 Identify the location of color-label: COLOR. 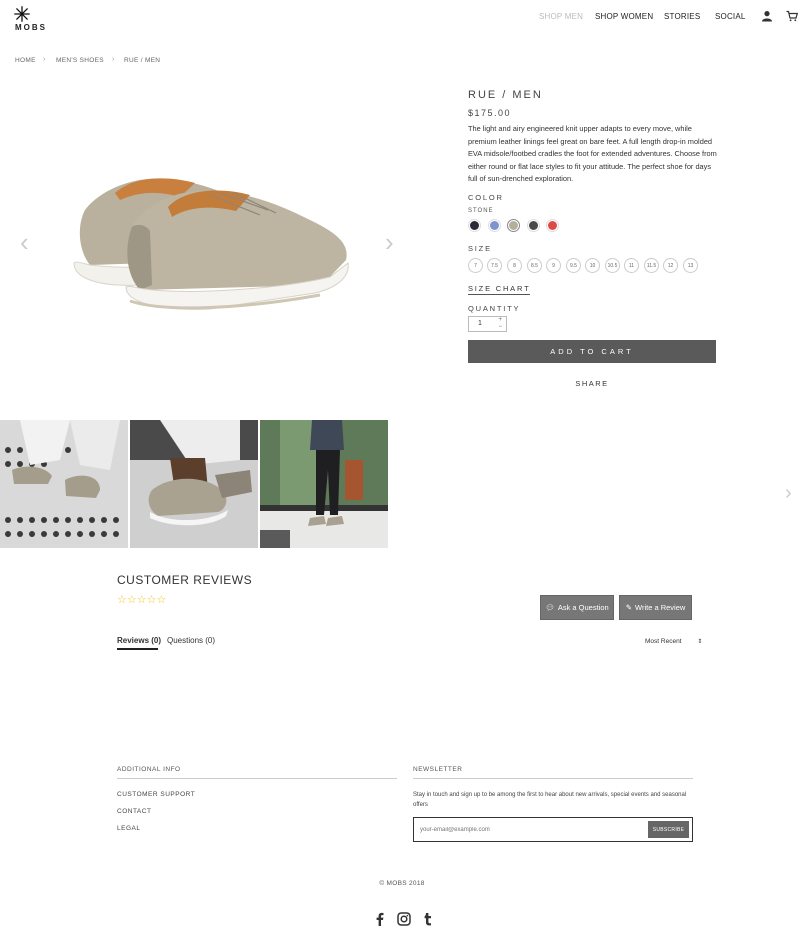
(486, 197).